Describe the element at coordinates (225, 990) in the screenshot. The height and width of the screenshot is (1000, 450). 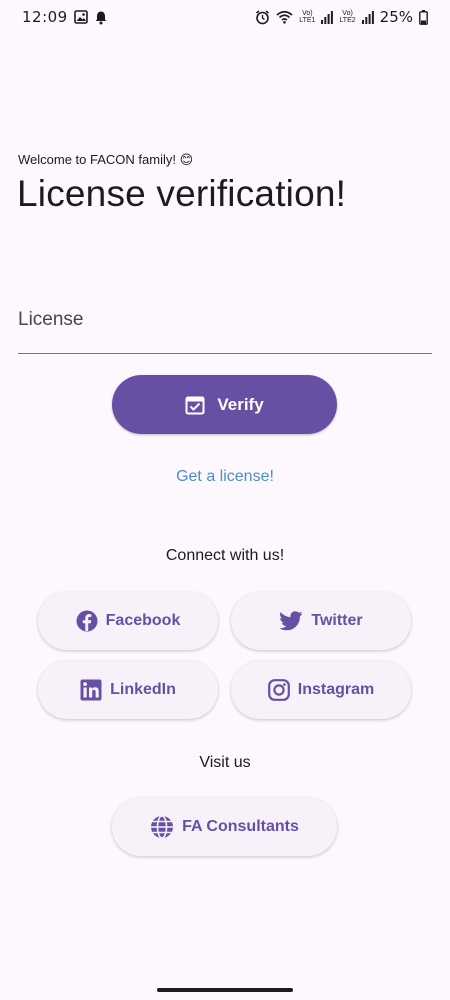
I see `home-indicator` at that location.